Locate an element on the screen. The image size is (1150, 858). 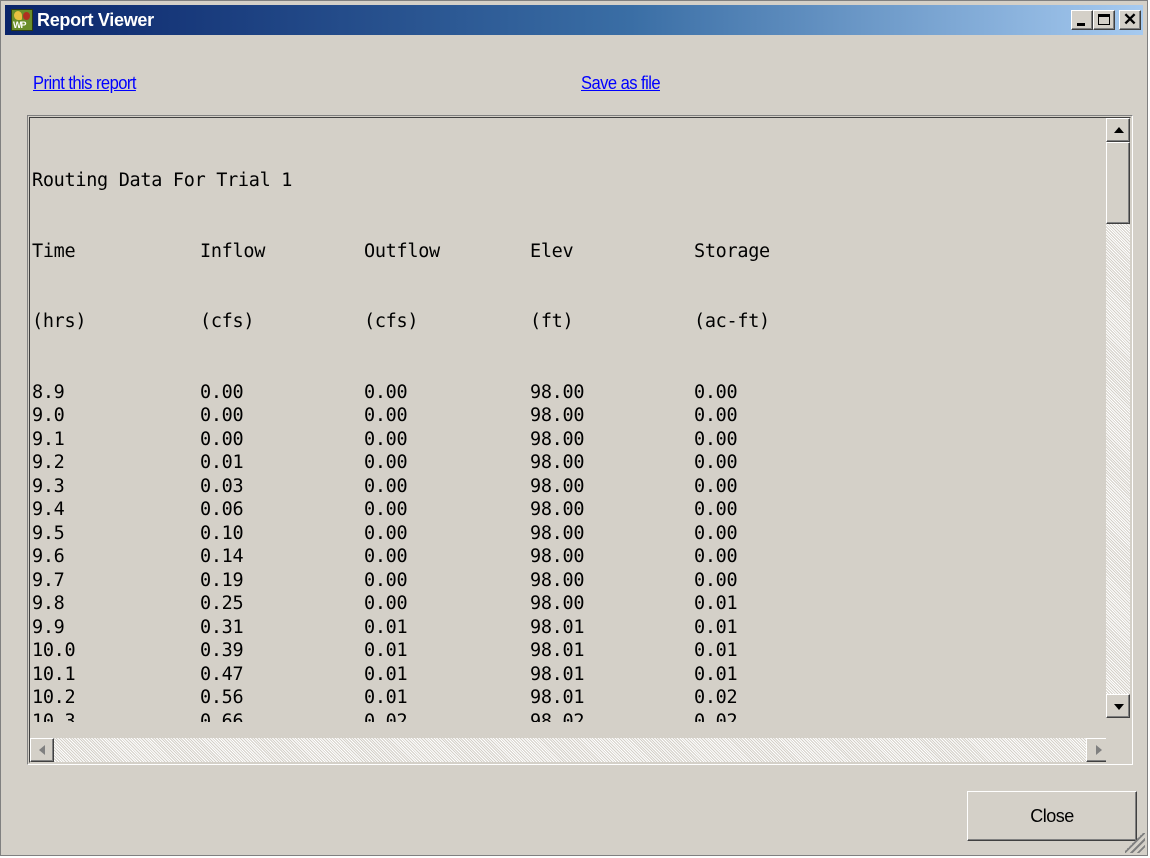
print-report-link: Print this report is located at coordinates (84, 83).